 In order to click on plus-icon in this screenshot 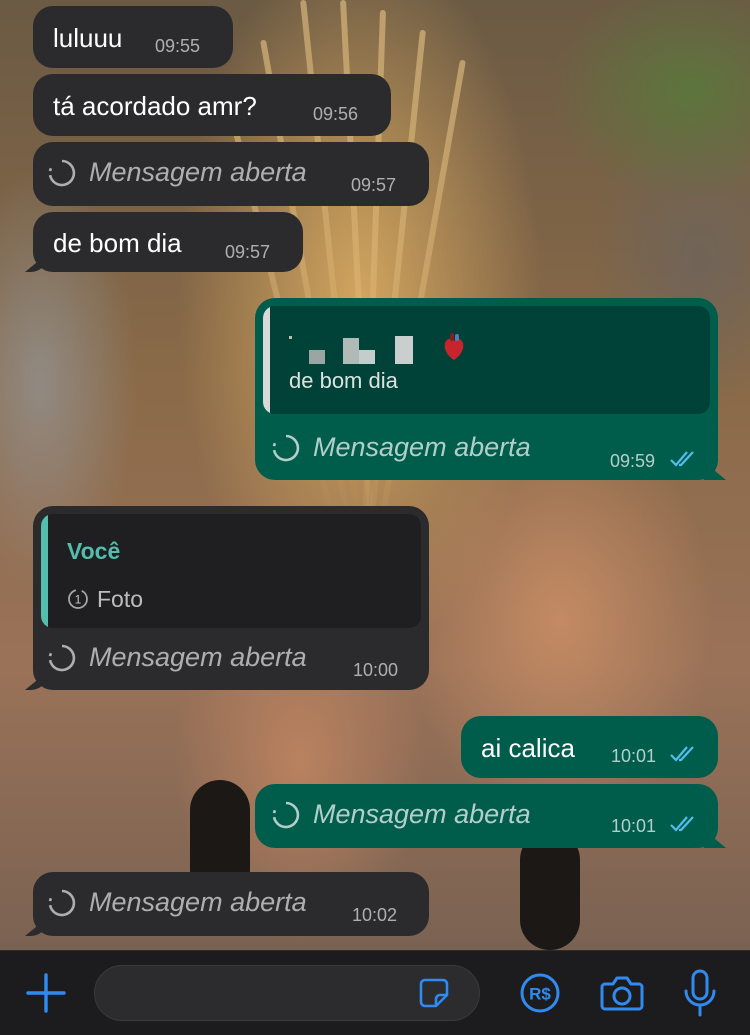, I will do `click(46, 993)`.